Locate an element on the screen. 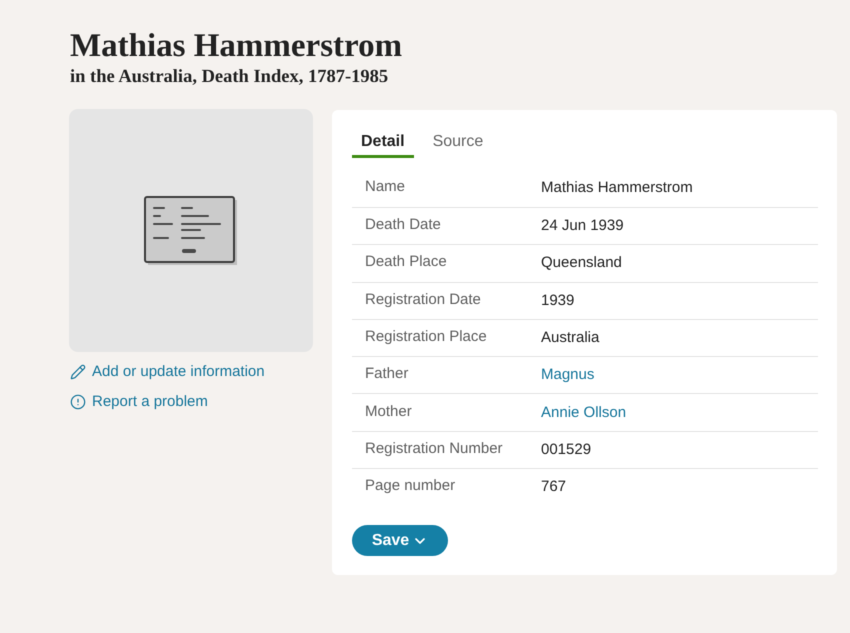 The height and width of the screenshot is (633, 850). collection-subtitle: in the Australia, Death Index, 1787-1985 is located at coordinates (229, 77).